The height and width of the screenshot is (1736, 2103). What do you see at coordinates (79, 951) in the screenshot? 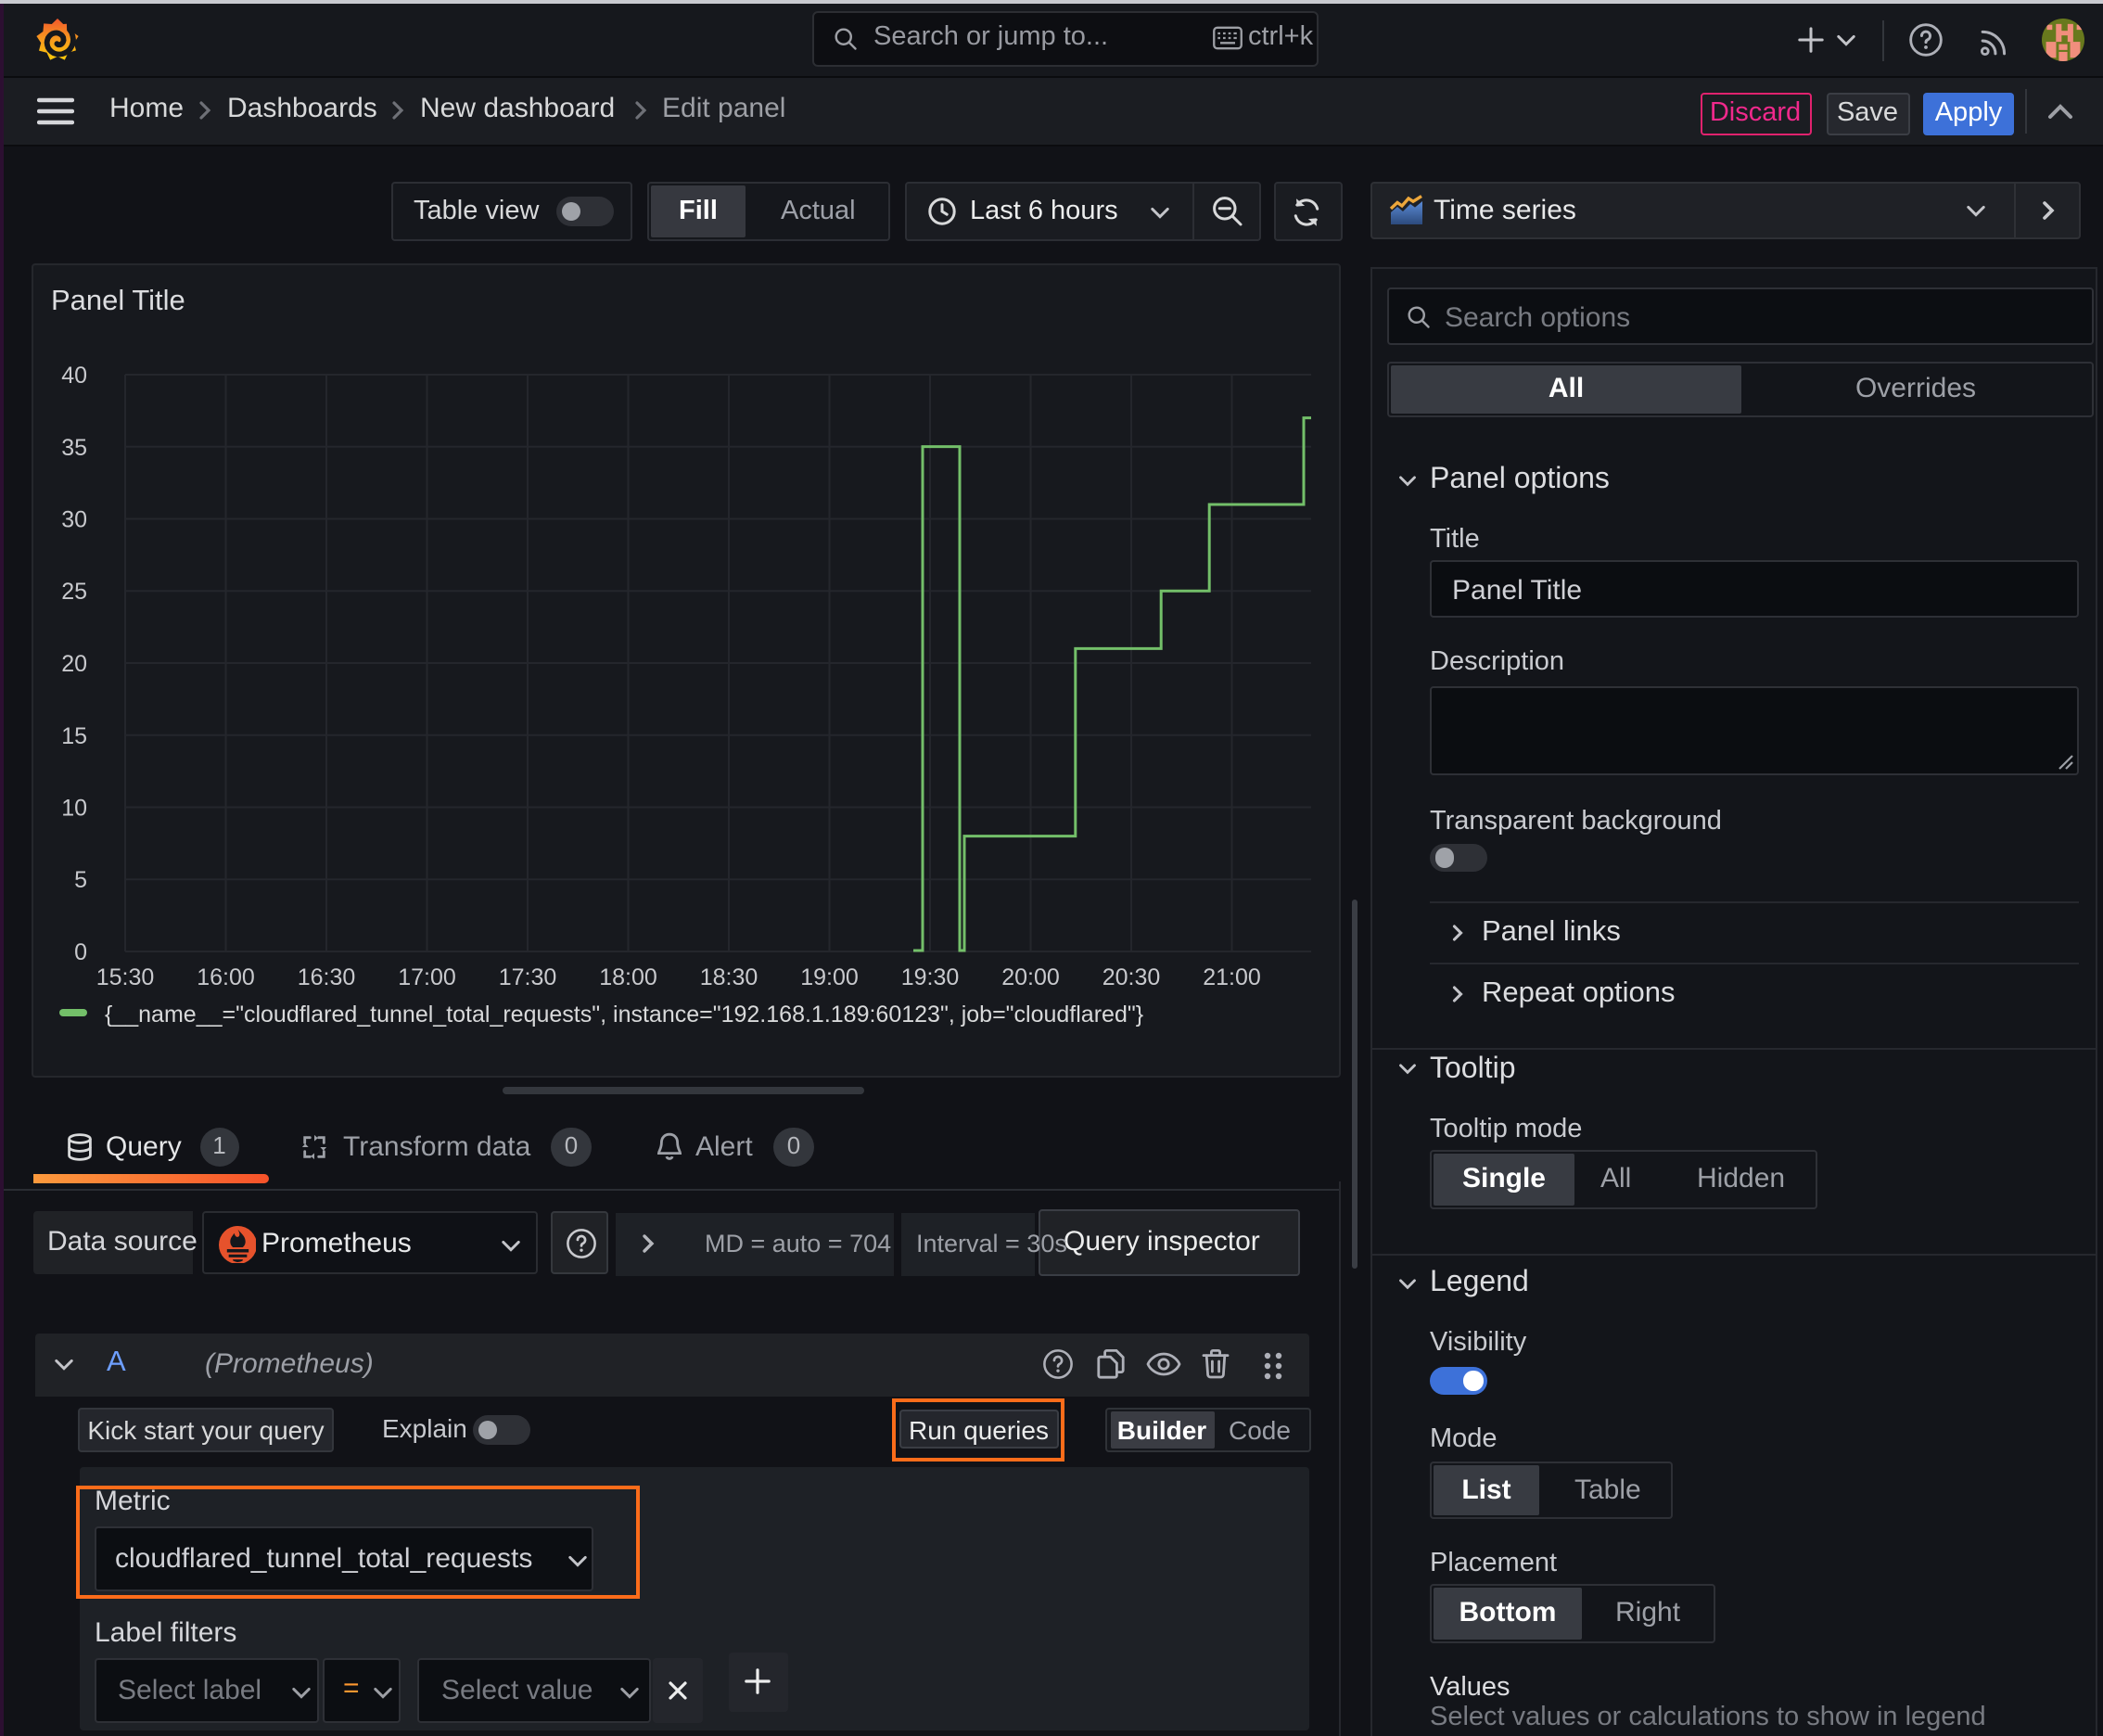
I see `svg-text: 0` at bounding box center [79, 951].